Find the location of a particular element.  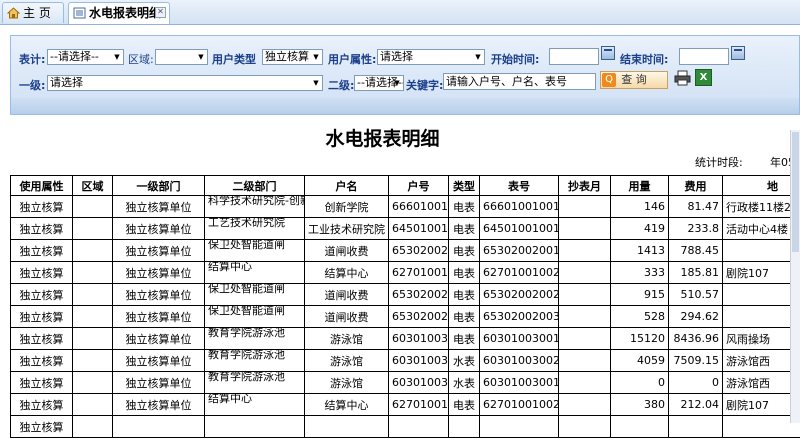

tab-report-detail: 水电报表明细 ✕ is located at coordinates (119, 13).